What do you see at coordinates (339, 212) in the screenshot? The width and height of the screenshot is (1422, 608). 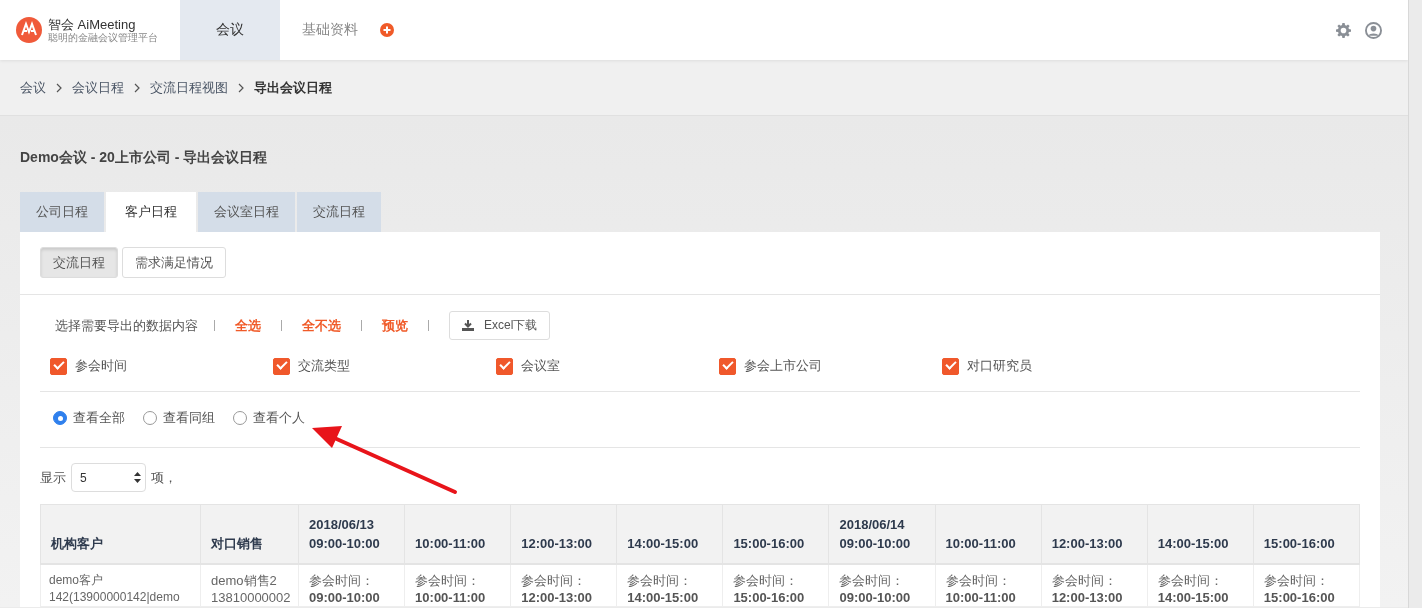 I see `tab: 交流日程` at bounding box center [339, 212].